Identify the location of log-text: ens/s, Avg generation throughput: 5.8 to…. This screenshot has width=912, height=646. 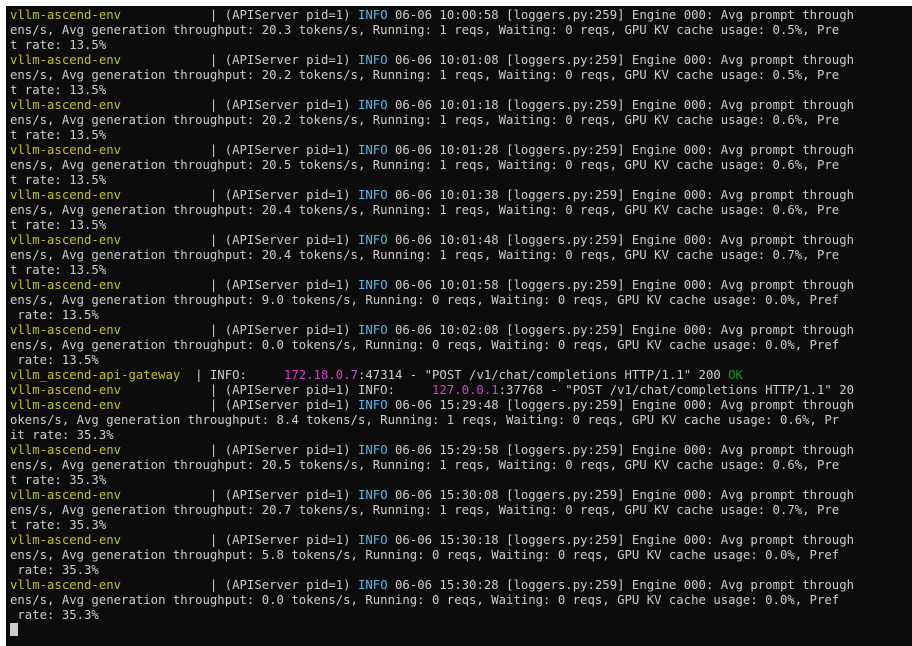
(425, 555).